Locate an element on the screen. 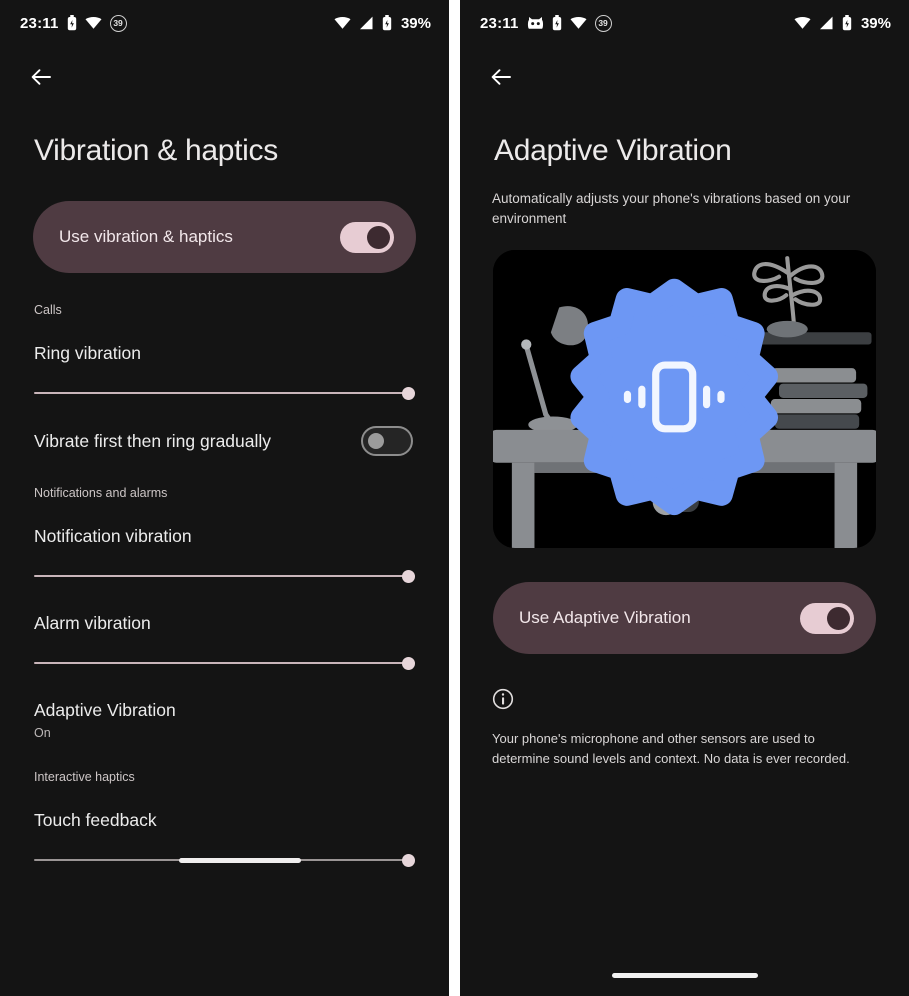  vibrate-first-then-ring-switch is located at coordinates (387, 441).